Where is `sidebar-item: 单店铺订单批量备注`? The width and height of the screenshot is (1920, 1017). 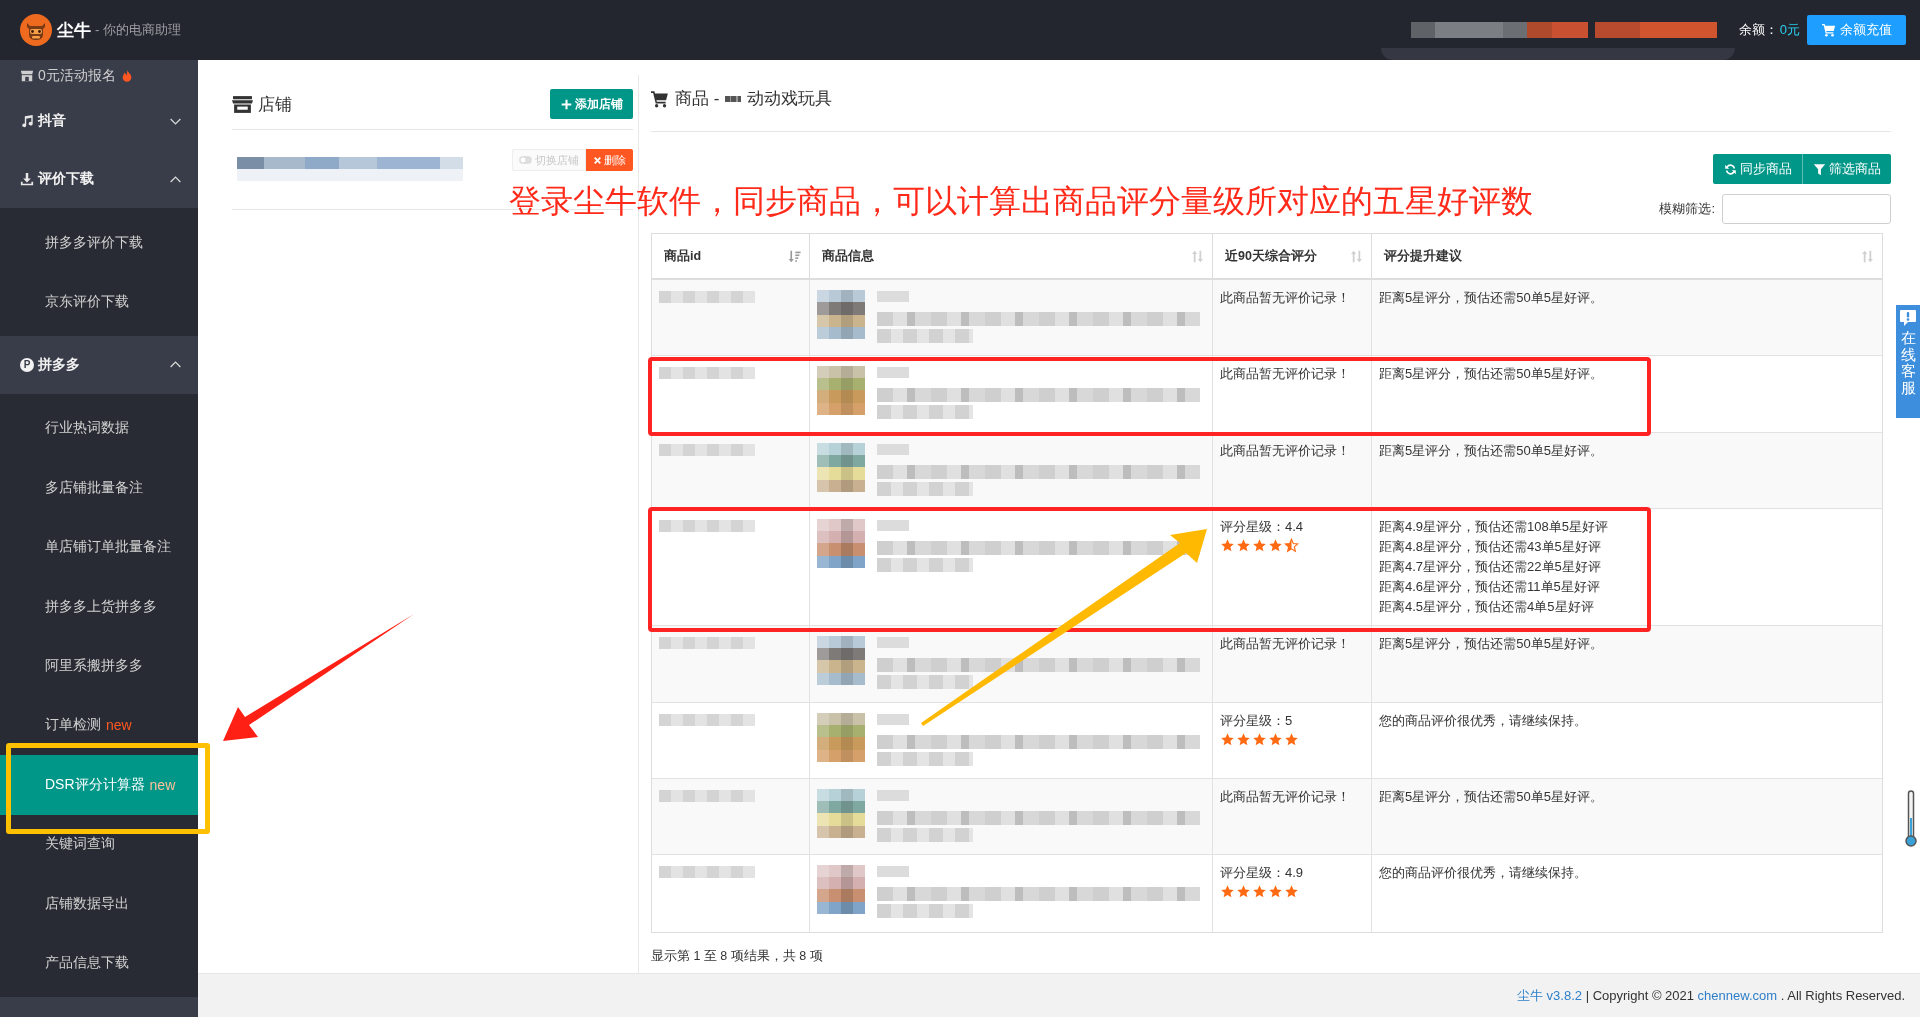 sidebar-item: 单店铺订单批量备注 is located at coordinates (99, 547).